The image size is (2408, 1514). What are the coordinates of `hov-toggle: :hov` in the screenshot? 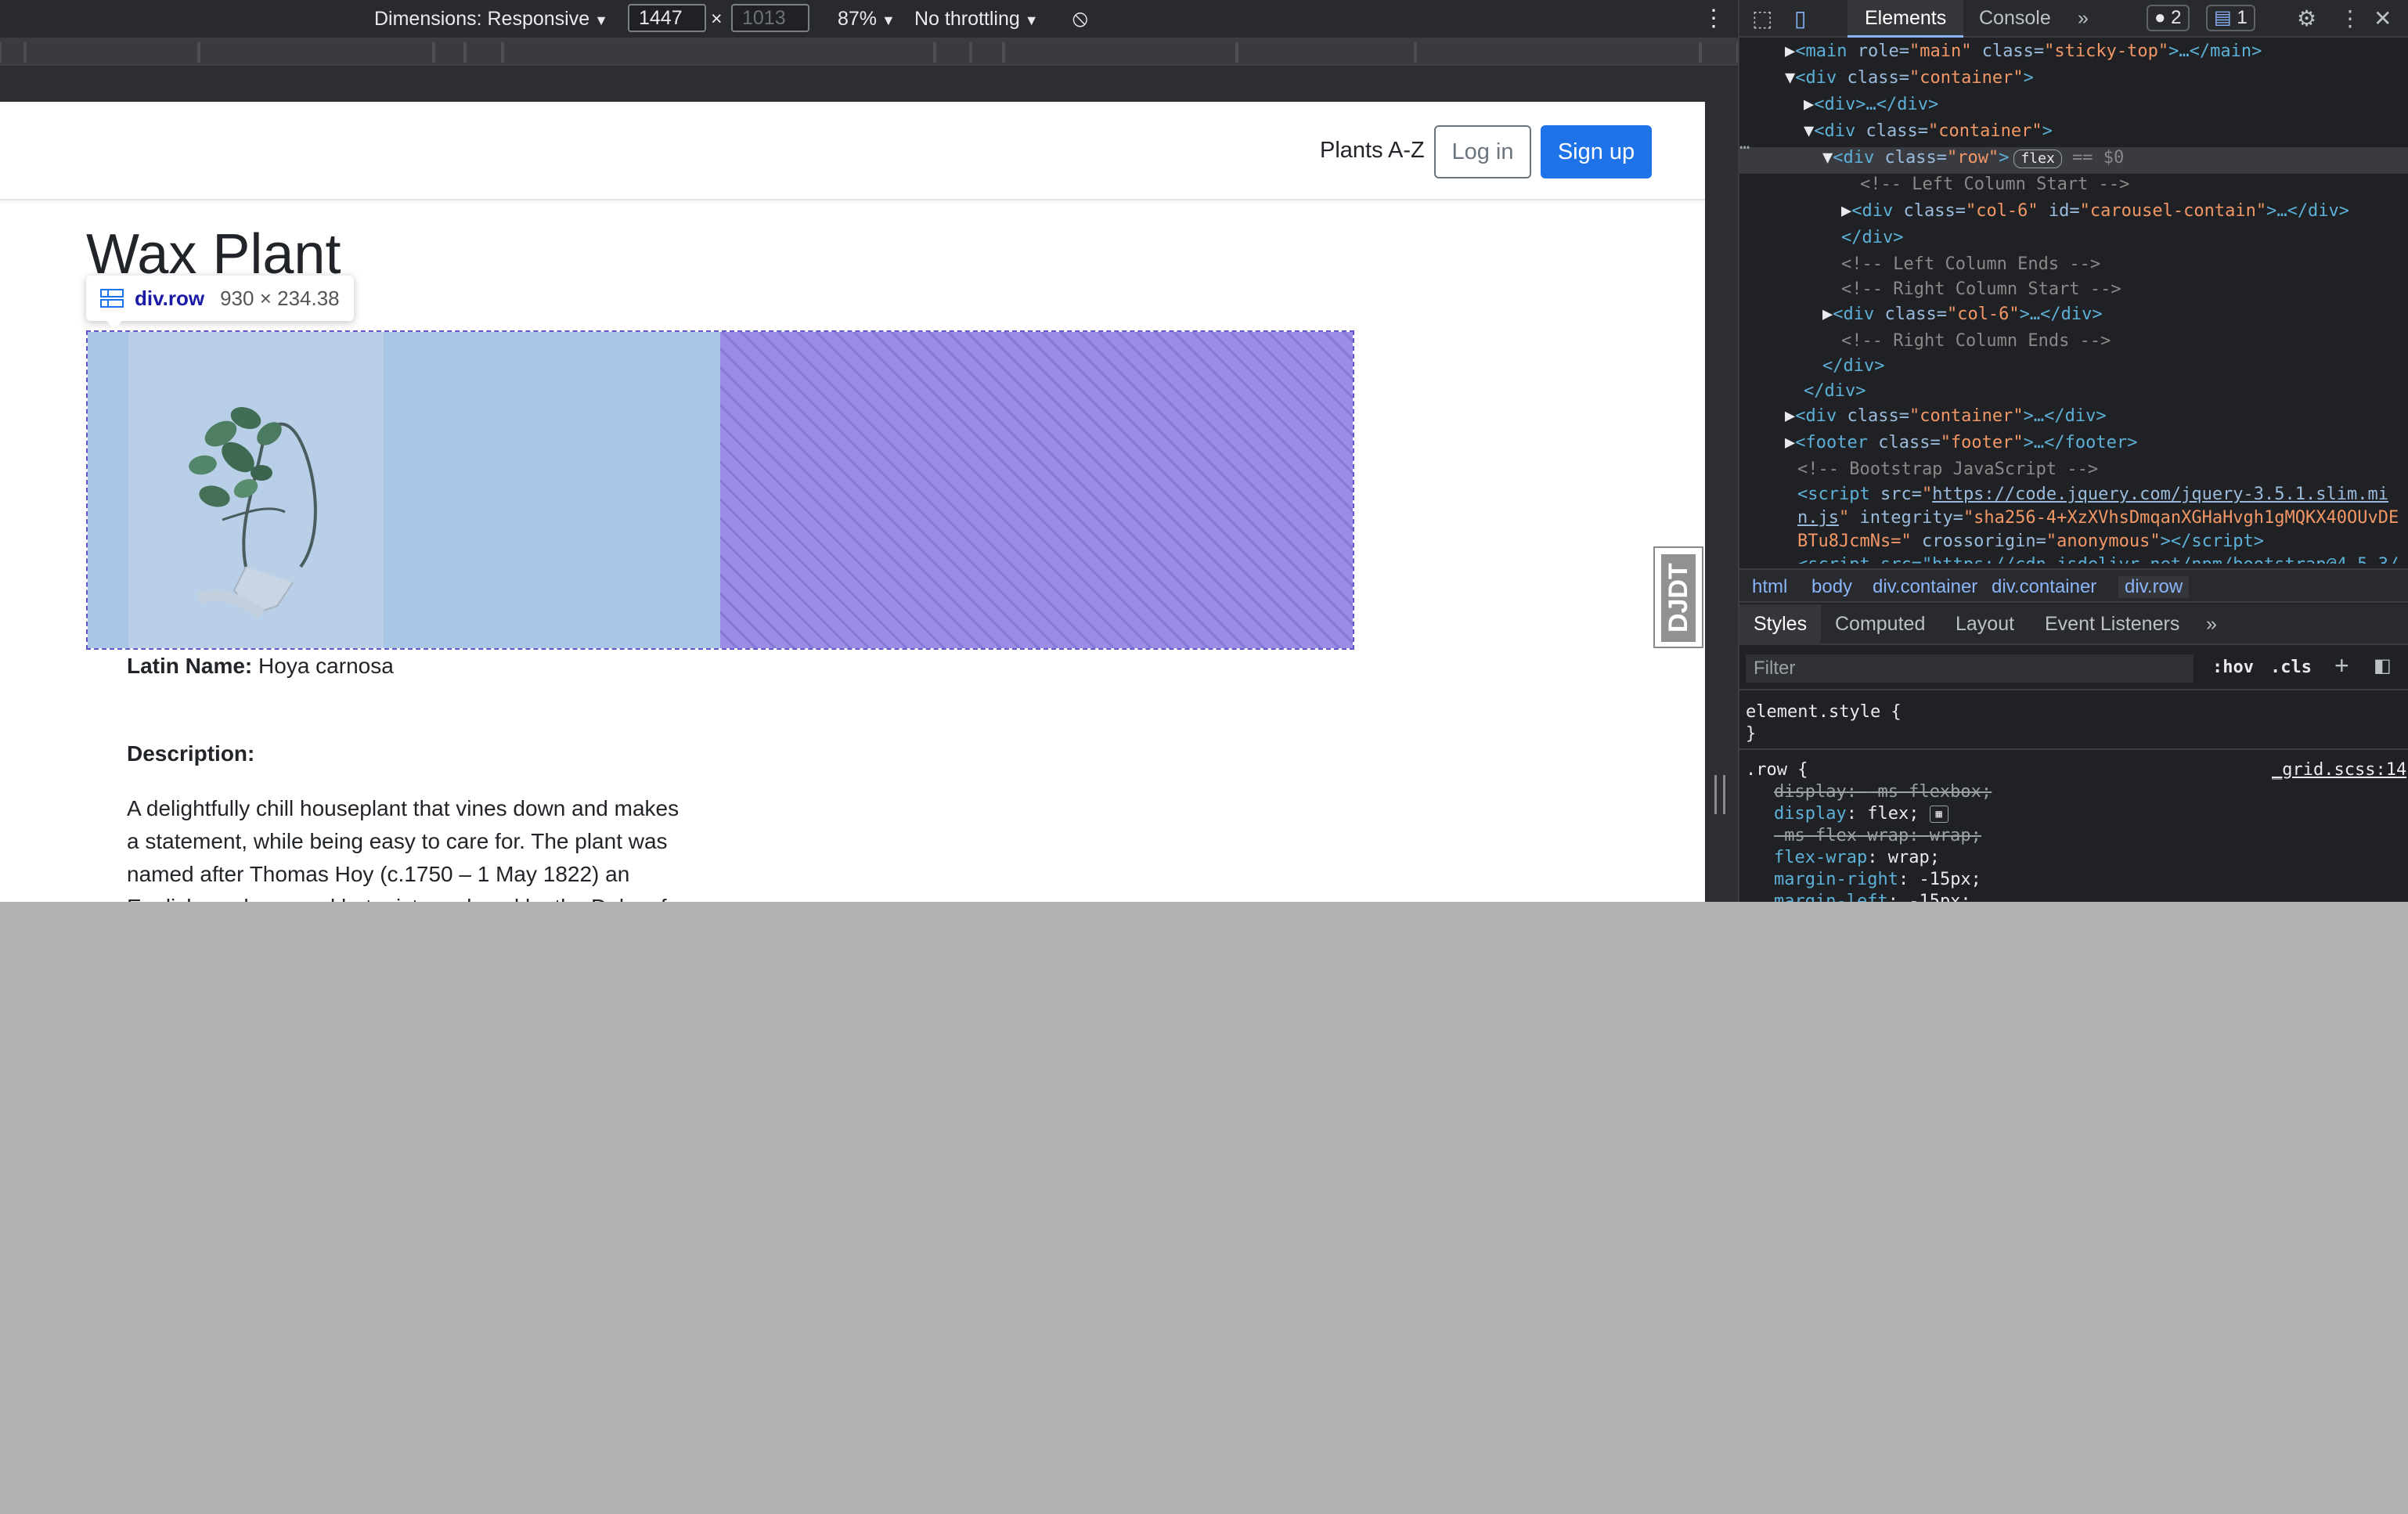 It's located at (2233, 667).